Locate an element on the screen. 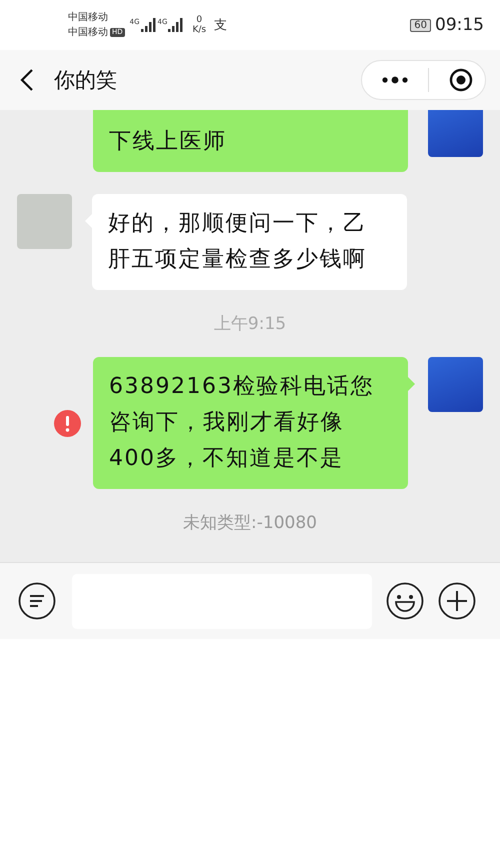 Image resolution: width=500 pixels, height=866 pixels. message-bubble: 好的，那顺便问一下，乙肝五项定量检查多少钱啊 is located at coordinates (249, 242).